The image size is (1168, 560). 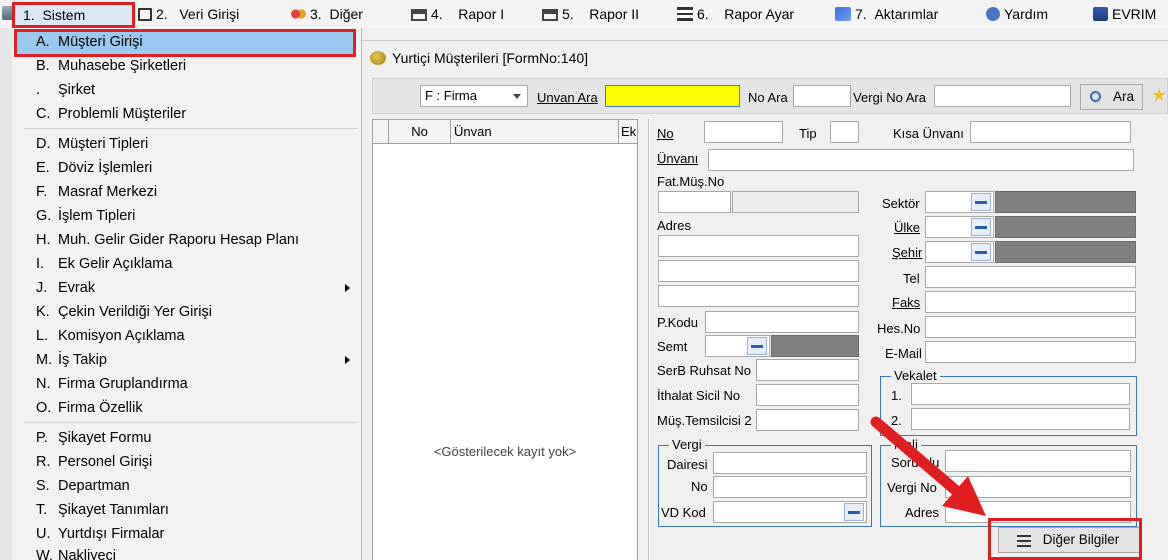 I want to click on no-ara-input, so click(x=822, y=96).